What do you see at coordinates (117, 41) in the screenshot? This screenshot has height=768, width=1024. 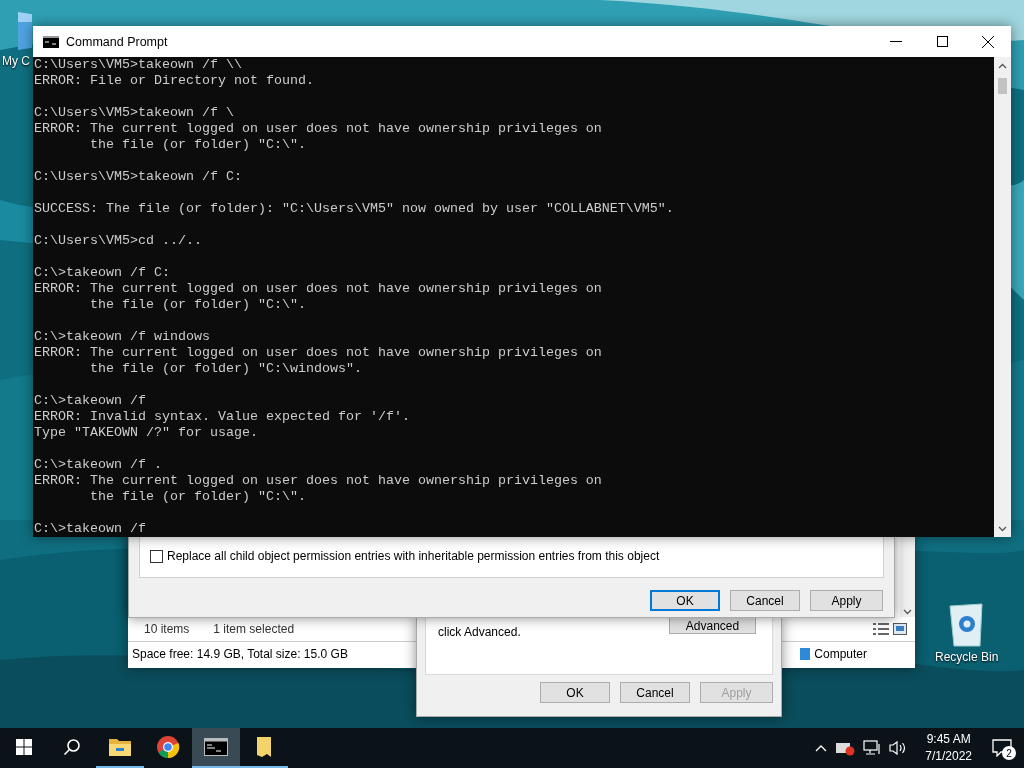 I see `window-title: Command Prompt` at bounding box center [117, 41].